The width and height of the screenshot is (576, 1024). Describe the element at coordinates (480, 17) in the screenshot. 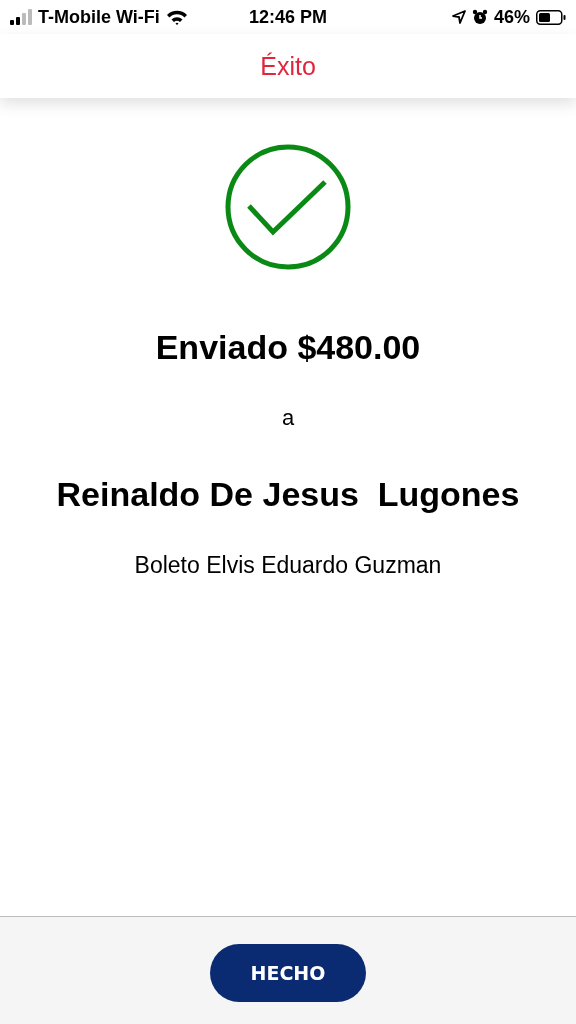

I see `alarm-clock-icon` at that location.